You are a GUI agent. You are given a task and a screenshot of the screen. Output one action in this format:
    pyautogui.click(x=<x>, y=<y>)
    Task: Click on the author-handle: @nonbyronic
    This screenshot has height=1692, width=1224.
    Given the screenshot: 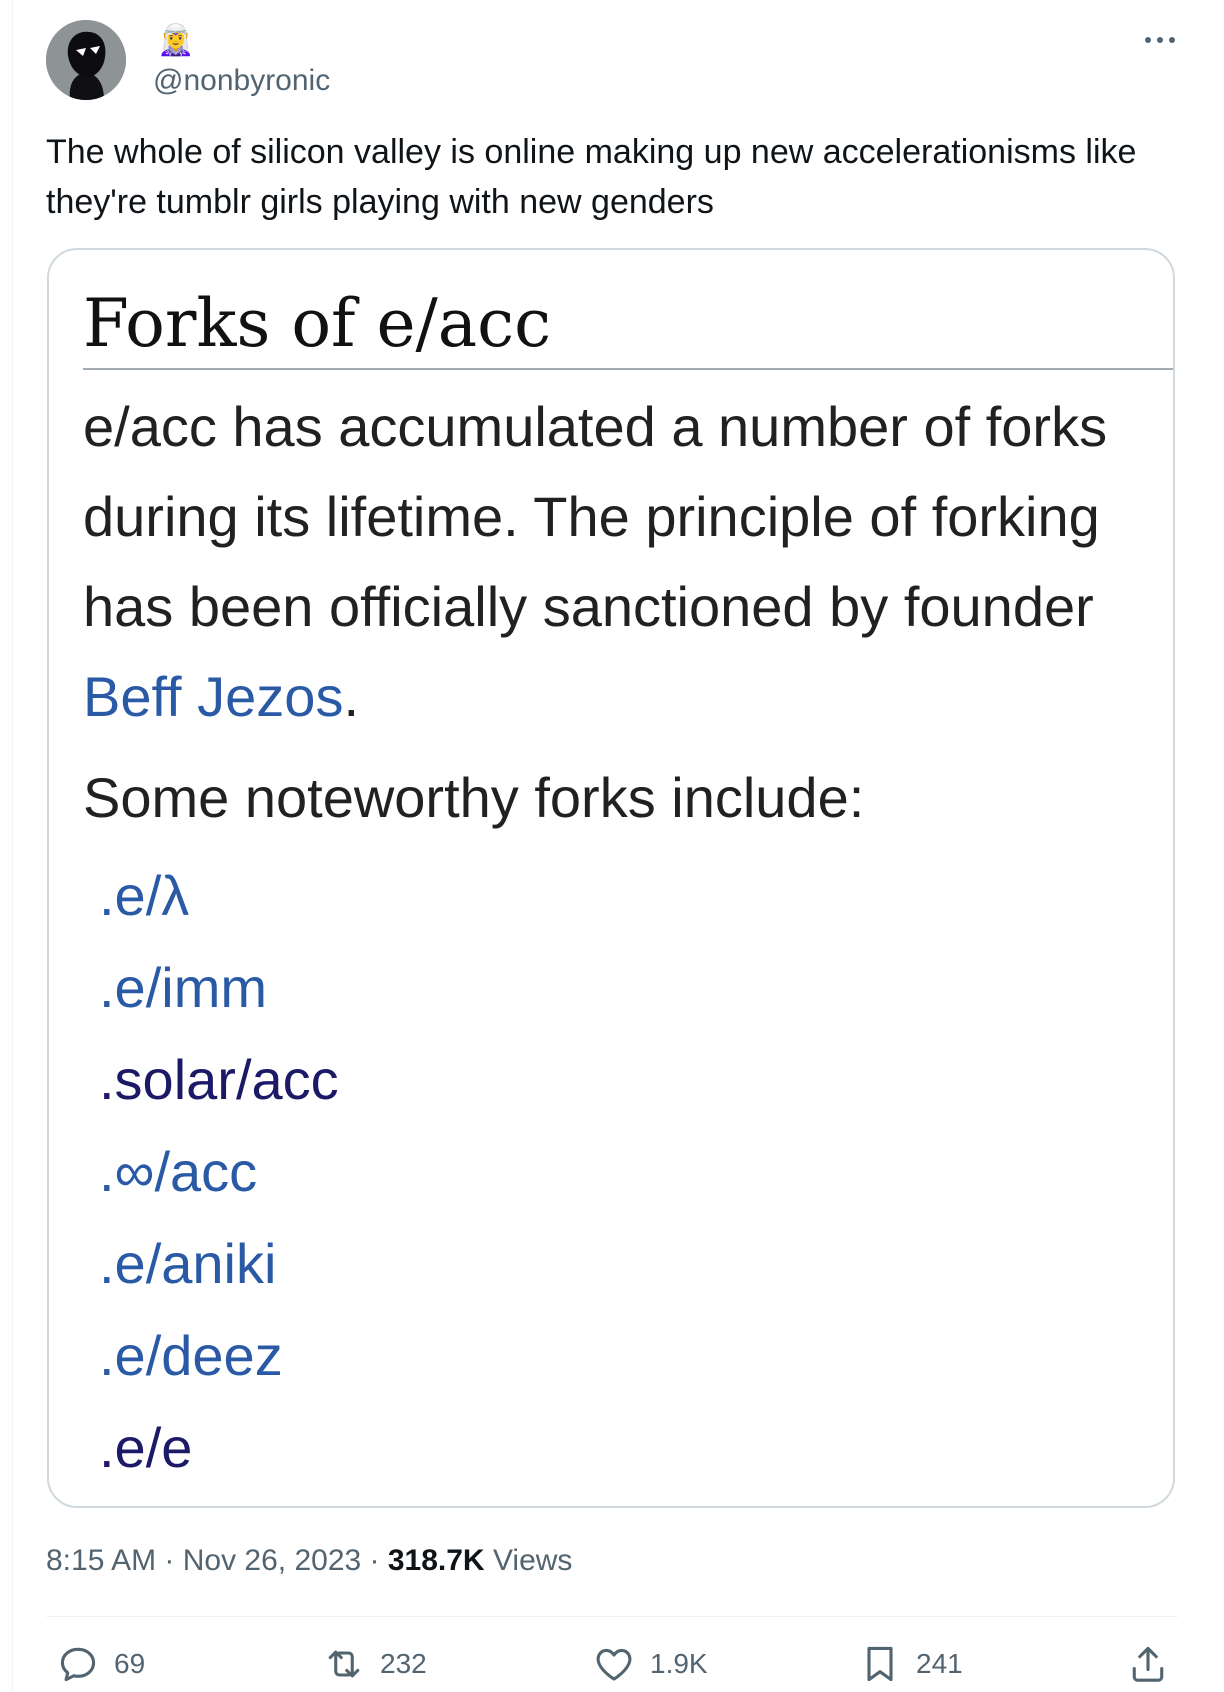 What is the action you would take?
    pyautogui.click(x=241, y=81)
    